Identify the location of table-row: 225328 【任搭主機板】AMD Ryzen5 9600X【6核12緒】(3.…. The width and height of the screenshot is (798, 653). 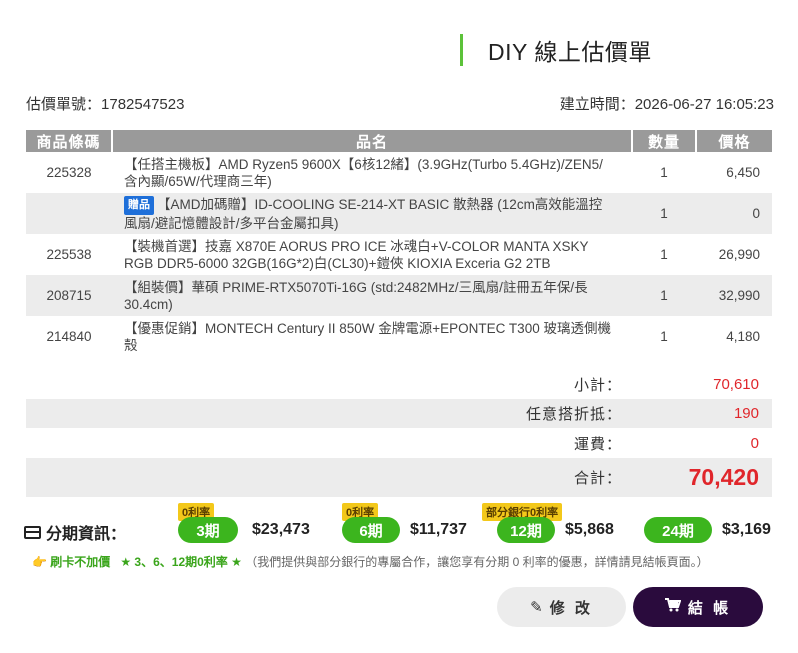
(399, 172).